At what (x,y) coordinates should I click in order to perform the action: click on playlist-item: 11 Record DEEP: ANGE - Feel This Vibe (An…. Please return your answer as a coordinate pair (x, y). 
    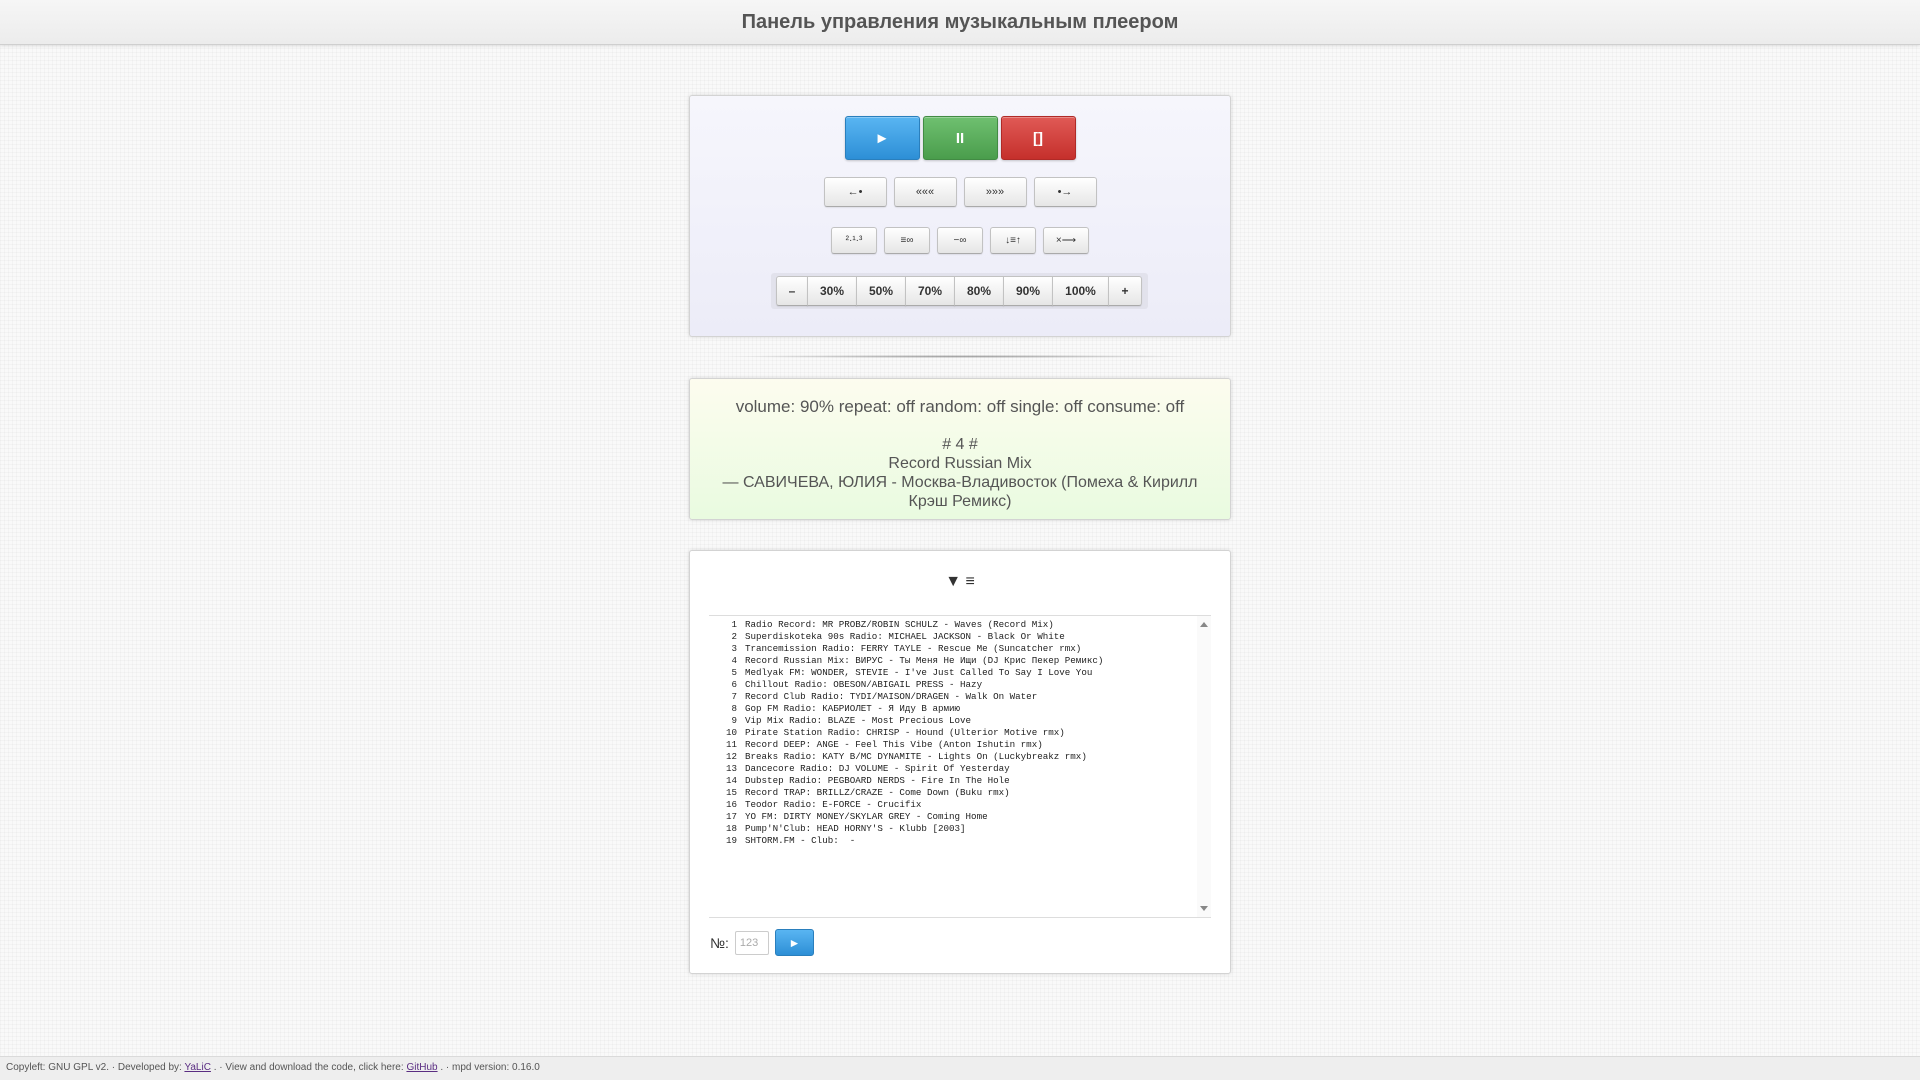
    Looking at the image, I should click on (956, 745).